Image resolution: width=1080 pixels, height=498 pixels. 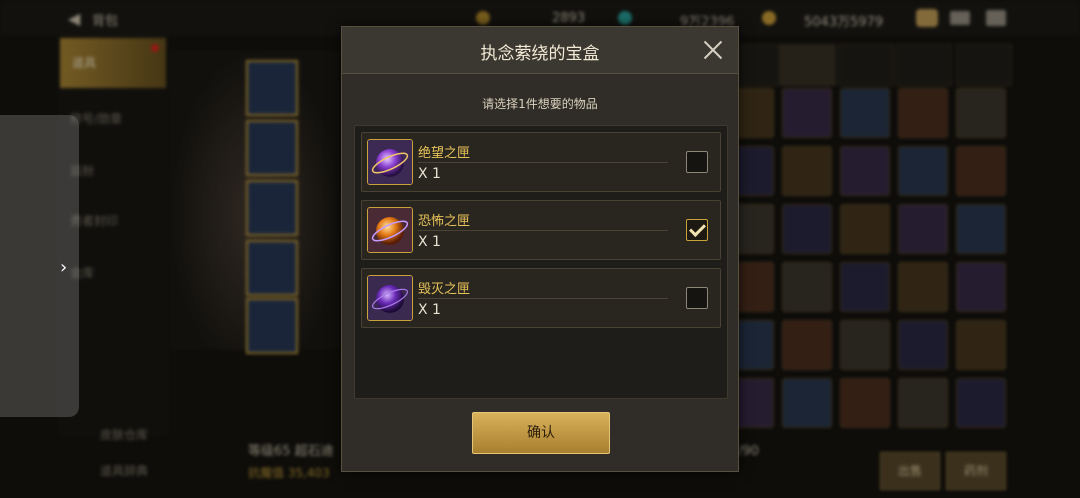 I want to click on option-name: 恐怖之匣, so click(x=444, y=221).